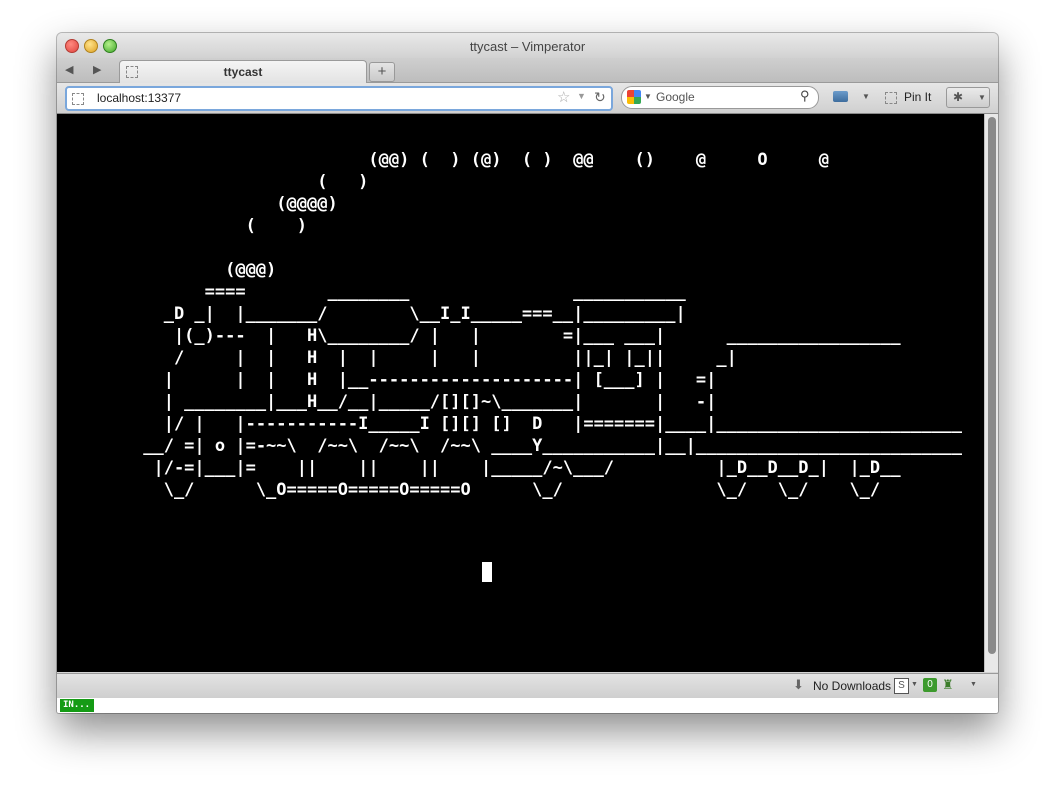  Describe the element at coordinates (382, 72) in the screenshot. I see `new-tab-button: +` at that location.